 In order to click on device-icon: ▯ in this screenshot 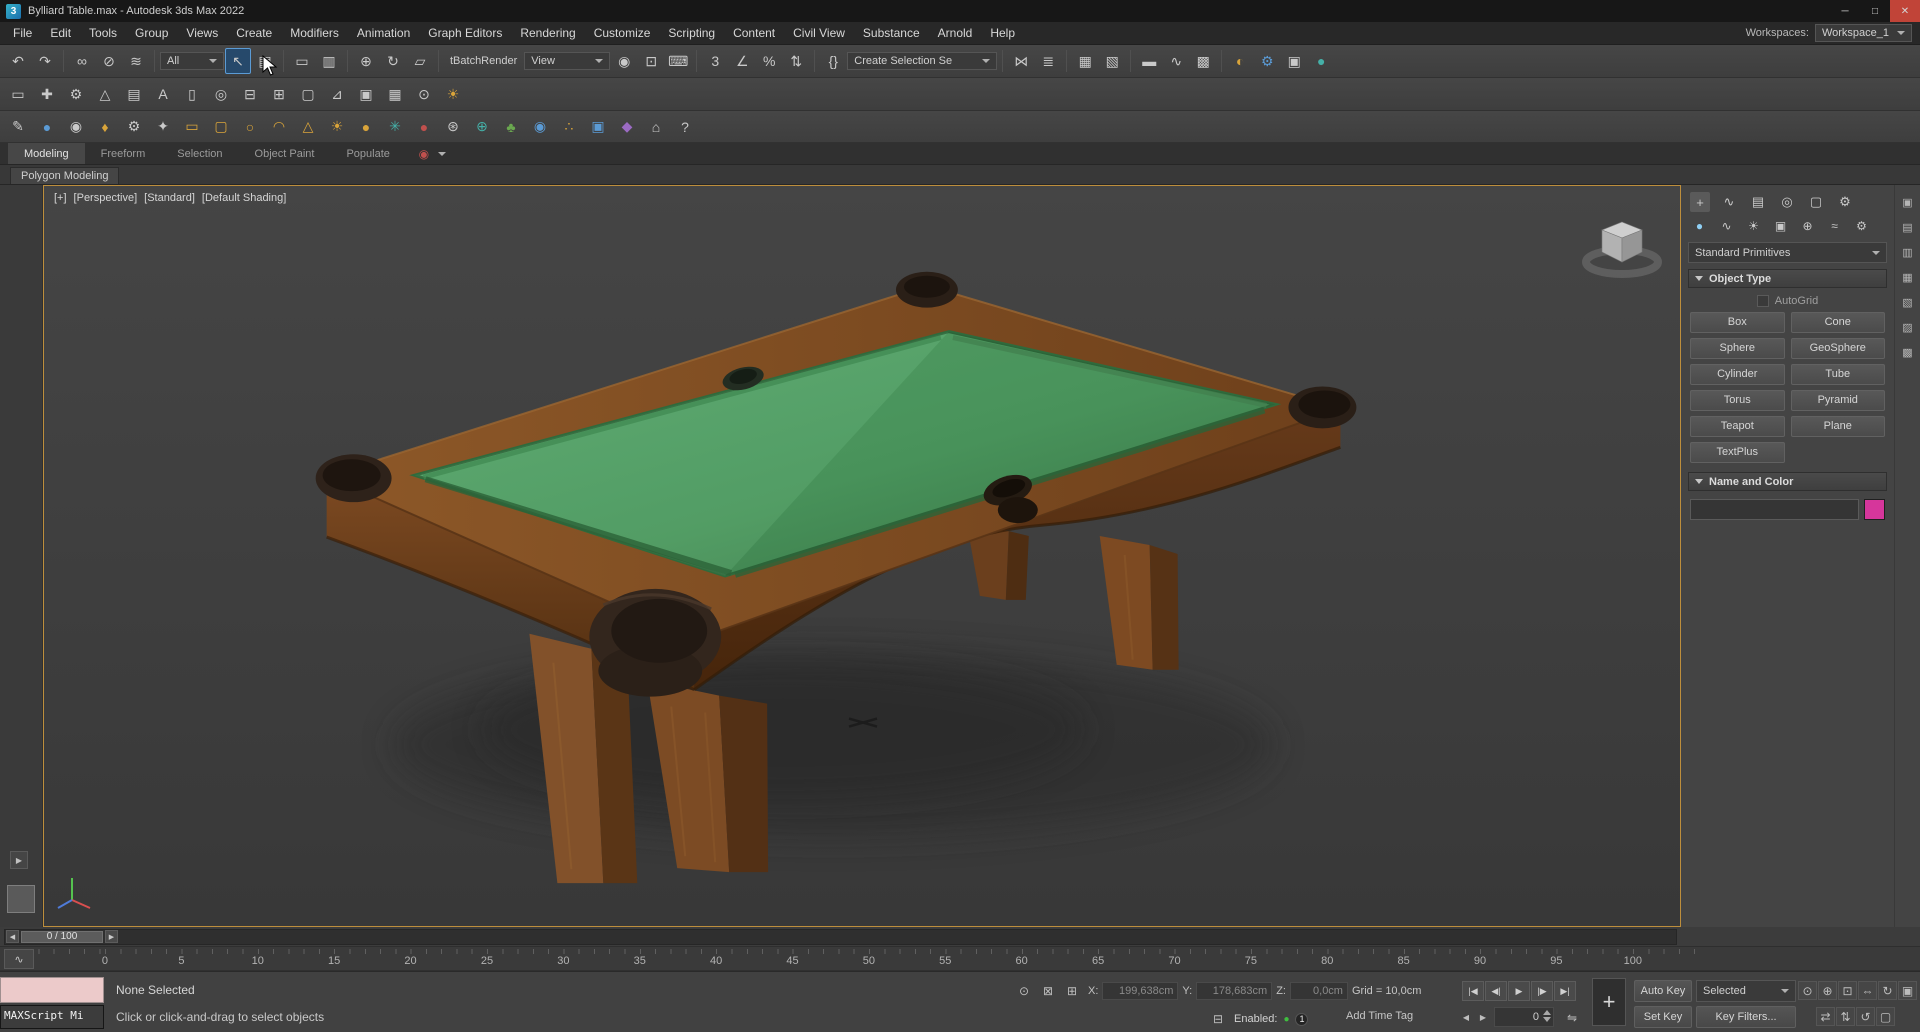, I will do `click(192, 94)`.